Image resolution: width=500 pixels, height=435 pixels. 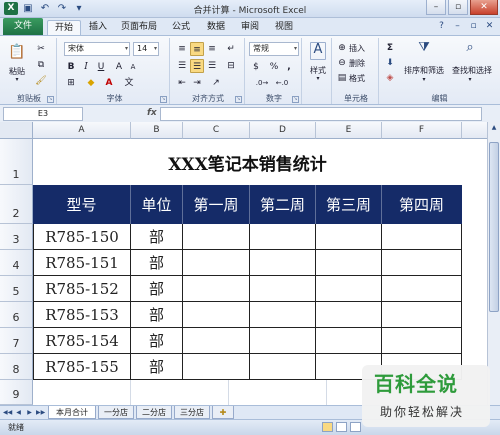 I want to click on header-cell-week3: 第三周, so click(x=349, y=204).